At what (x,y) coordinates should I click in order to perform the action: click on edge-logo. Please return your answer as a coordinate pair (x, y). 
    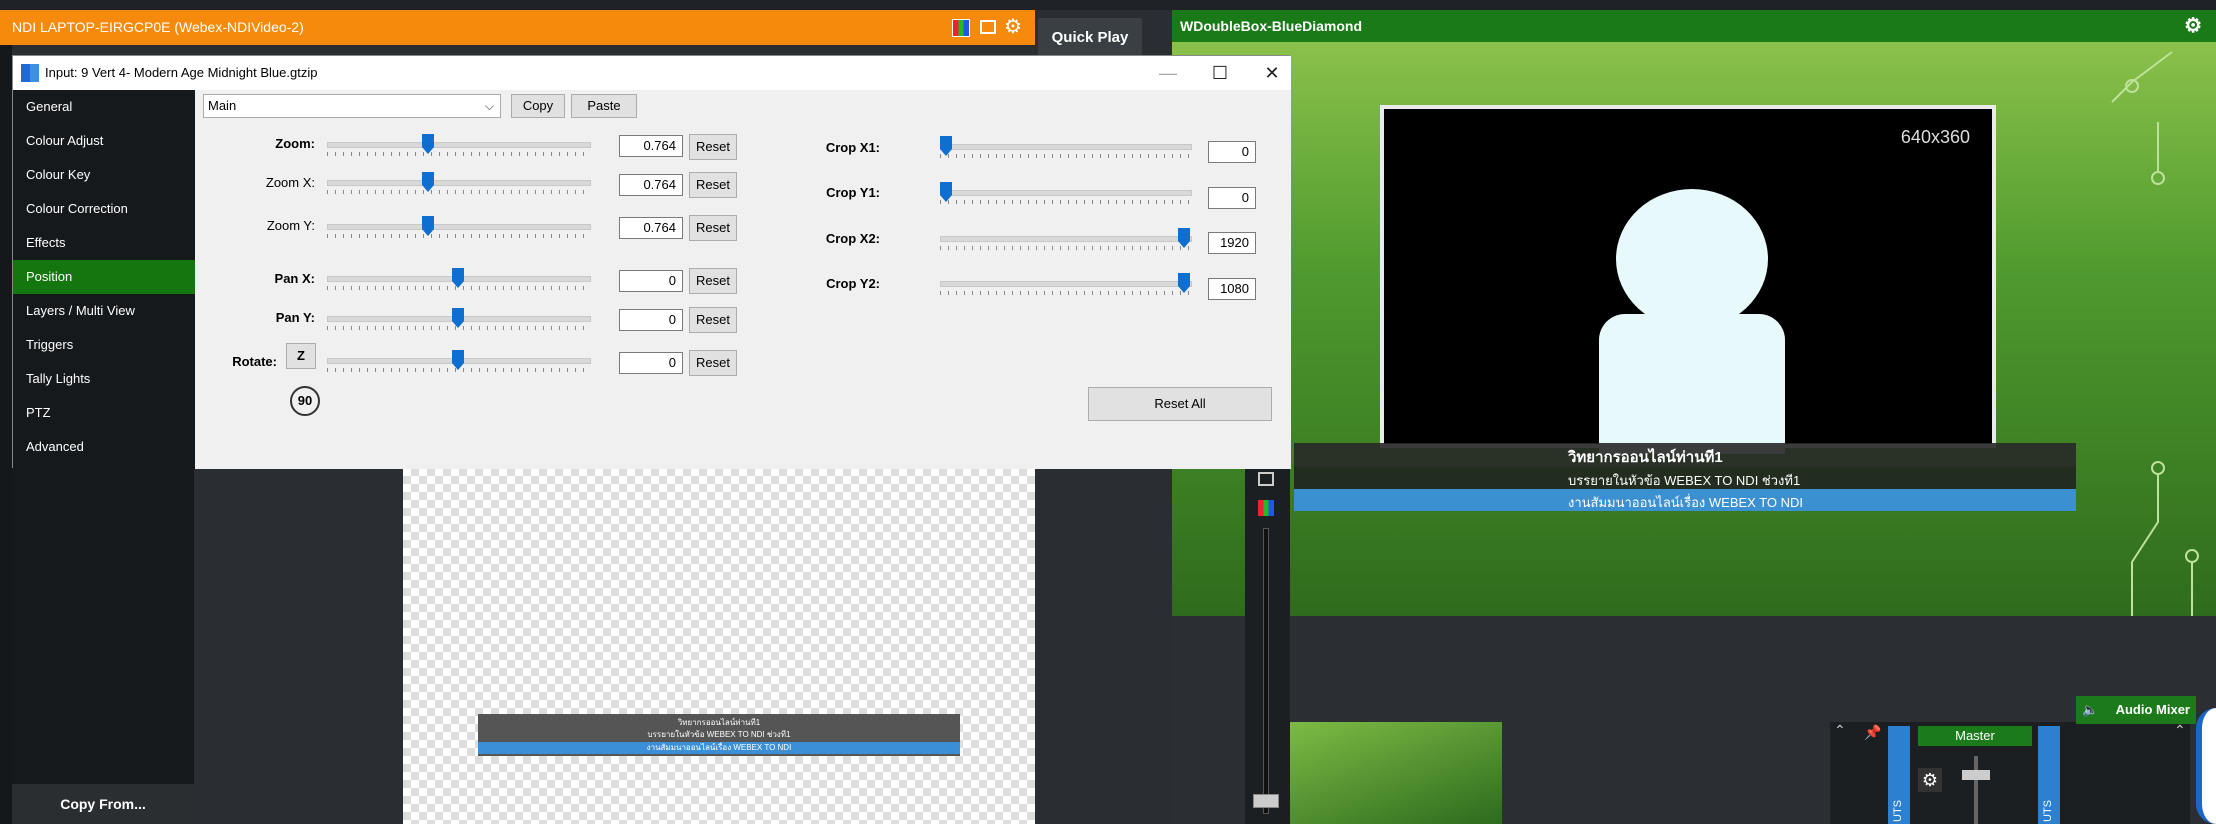
    Looking at the image, I should click on (2206, 766).